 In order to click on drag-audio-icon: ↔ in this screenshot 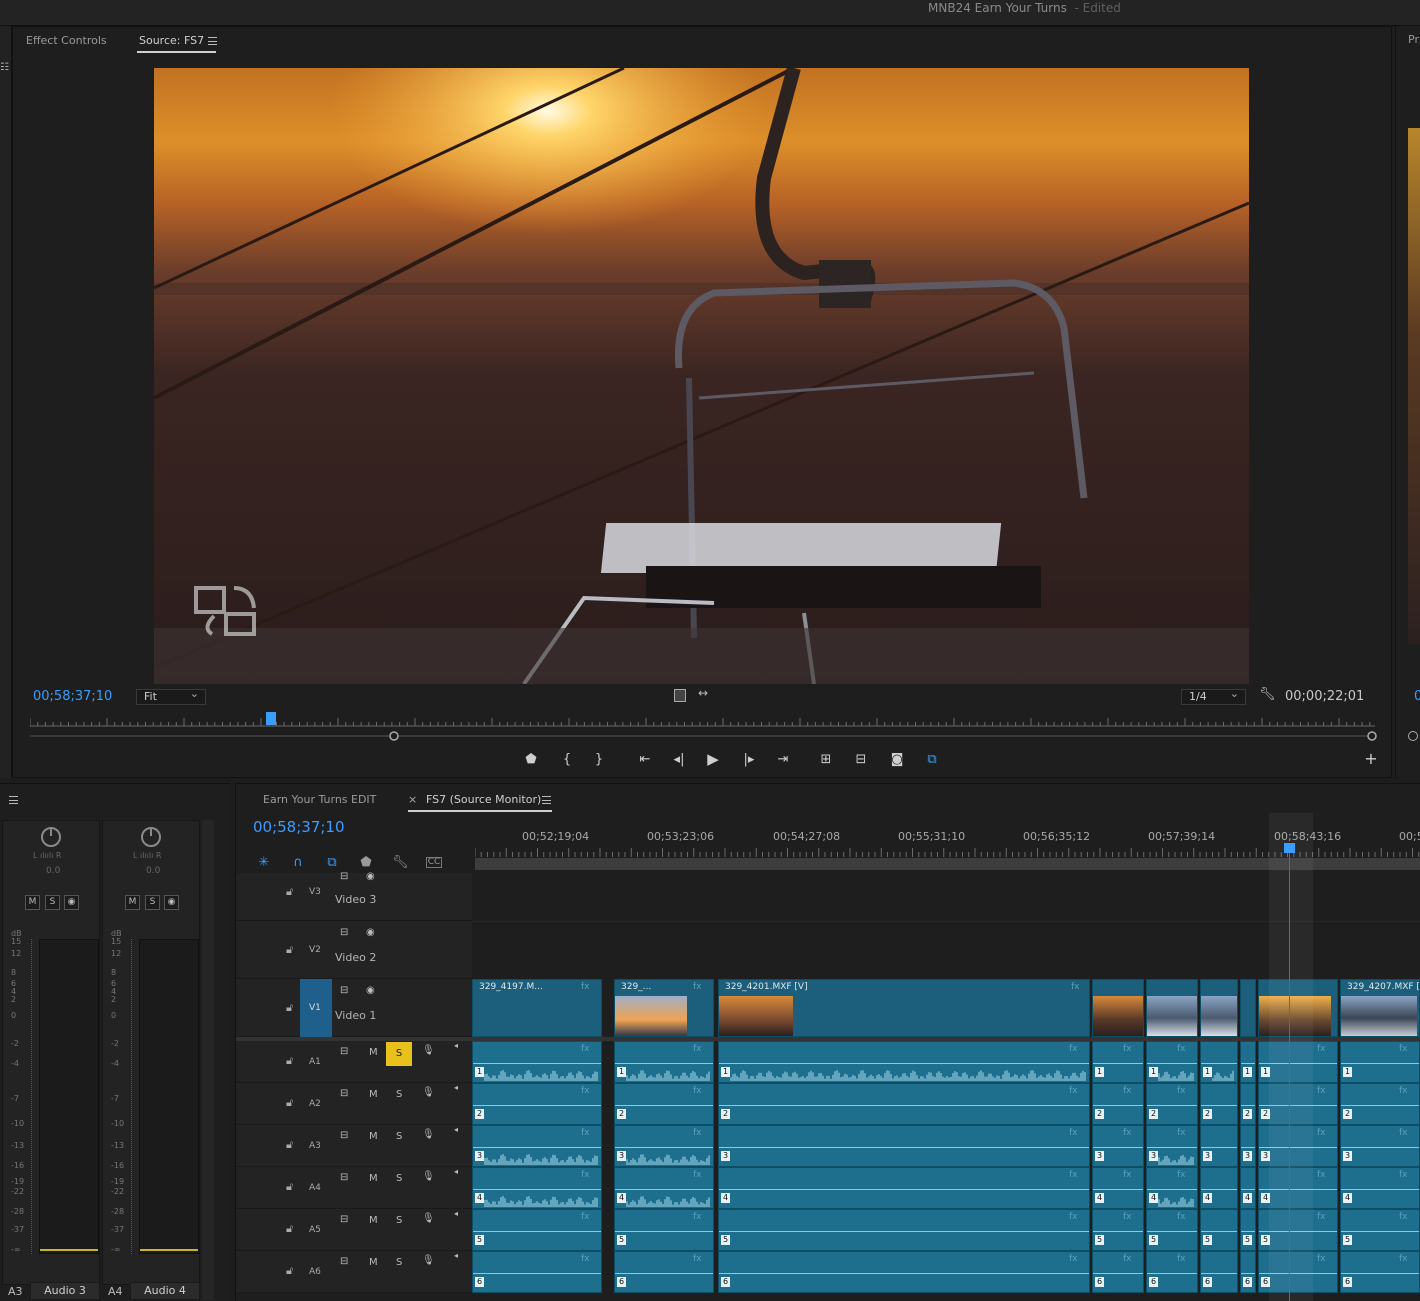, I will do `click(703, 693)`.